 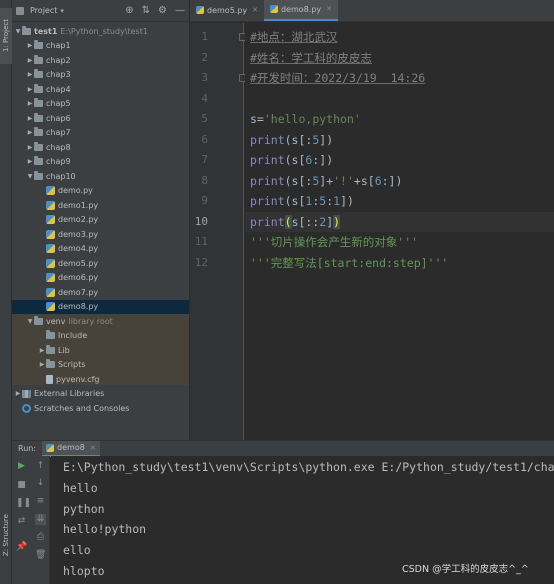 What do you see at coordinates (21, 547) in the screenshot?
I see `pin-tab-icon: 📌` at bounding box center [21, 547].